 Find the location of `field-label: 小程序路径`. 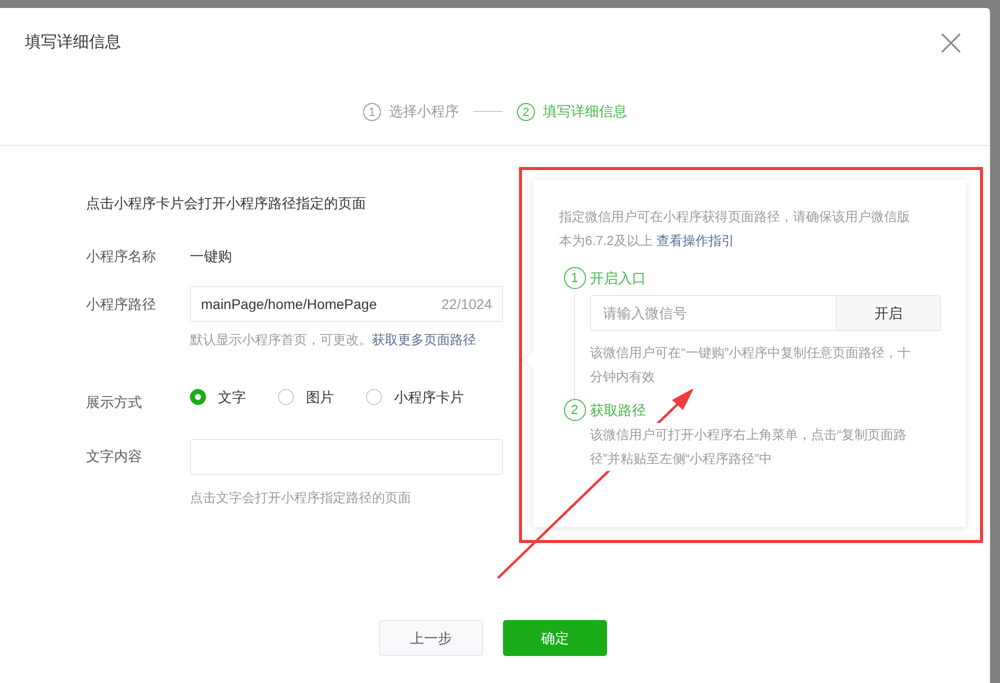

field-label: 小程序路径 is located at coordinates (121, 304).